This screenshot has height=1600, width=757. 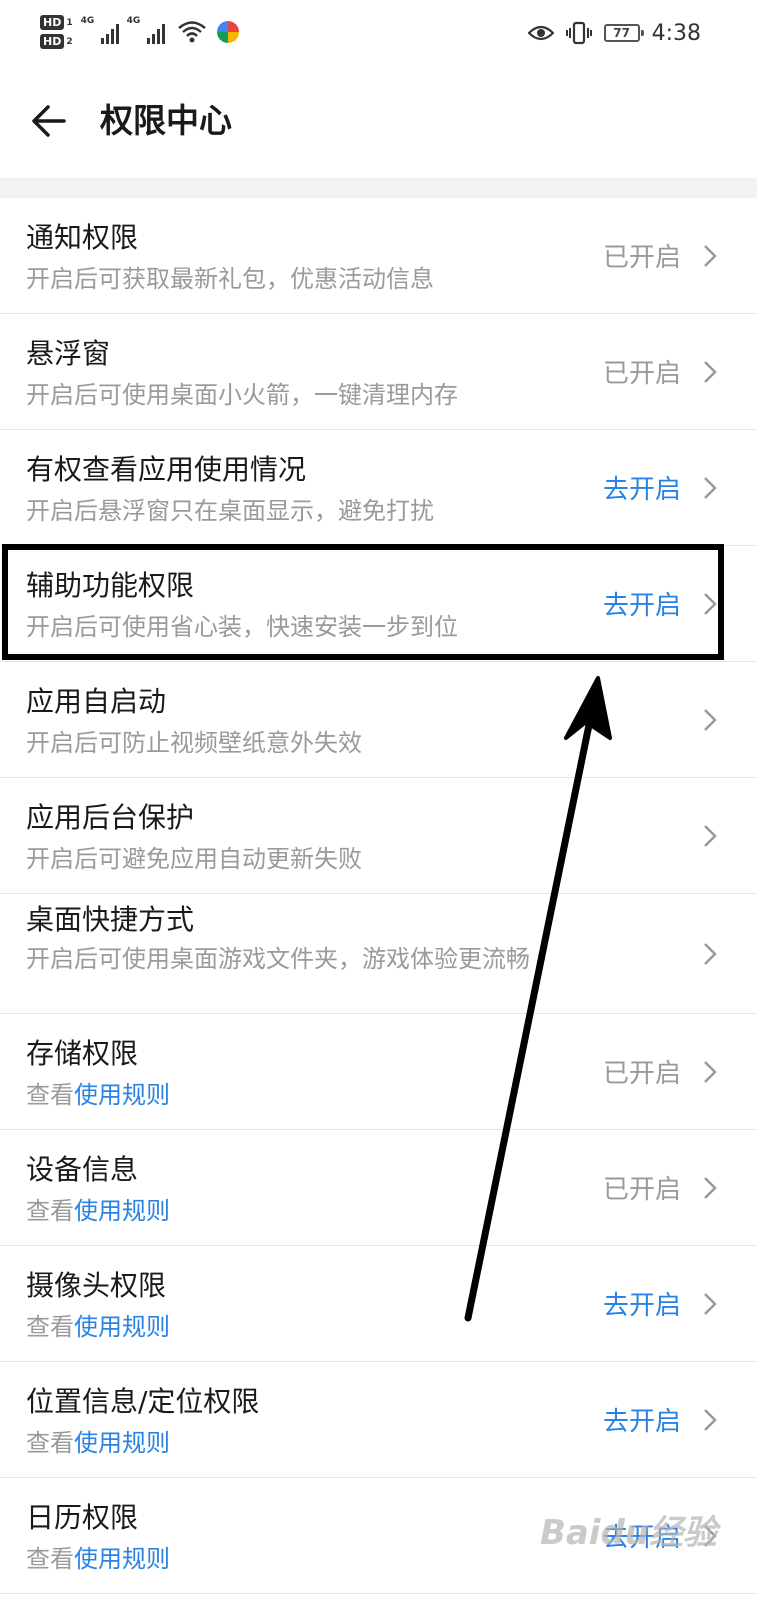 I want to click on eye-comfort-icon, so click(x=540, y=33).